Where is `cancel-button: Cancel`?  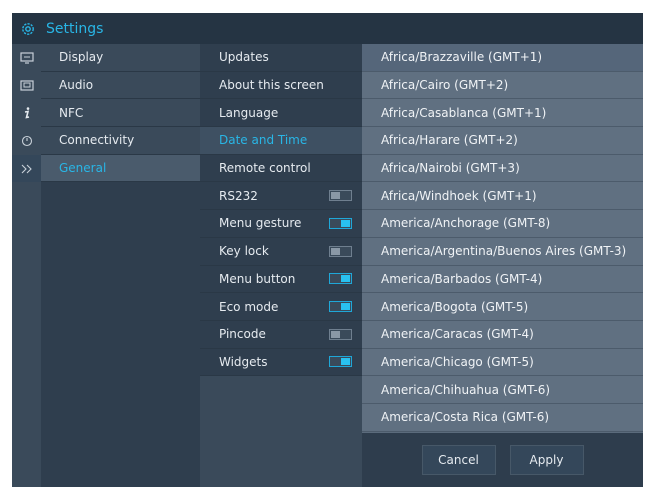 cancel-button: Cancel is located at coordinates (458, 460).